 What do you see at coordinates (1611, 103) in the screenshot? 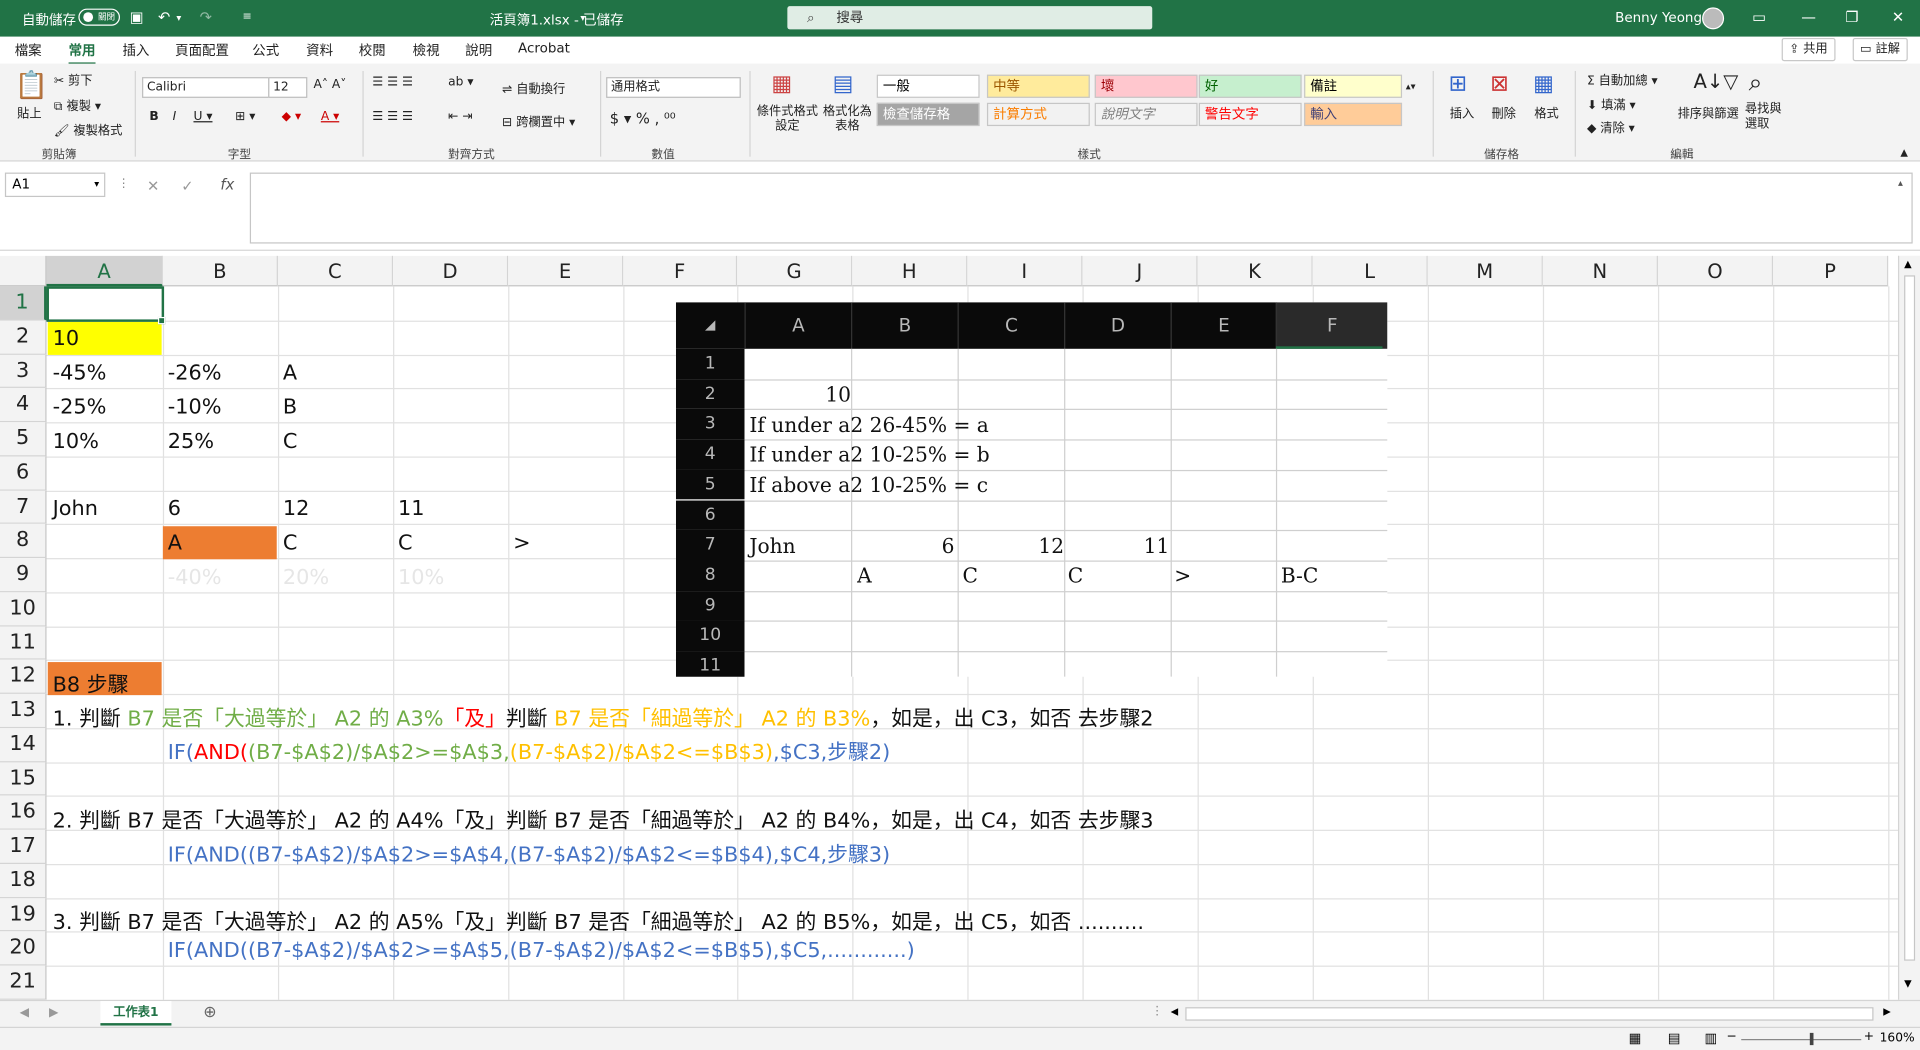
I see `fill-button: ⬇ 填滿 ▾` at bounding box center [1611, 103].